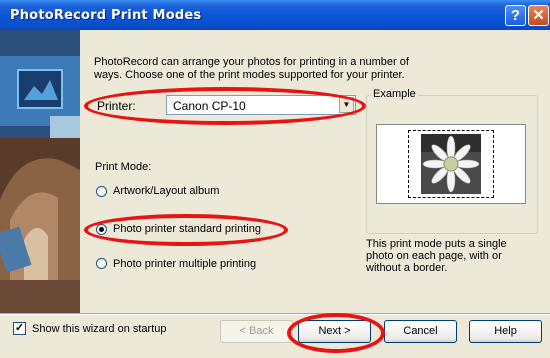  What do you see at coordinates (225, 106) in the screenshot?
I see `highlight-oval-printer` at bounding box center [225, 106].